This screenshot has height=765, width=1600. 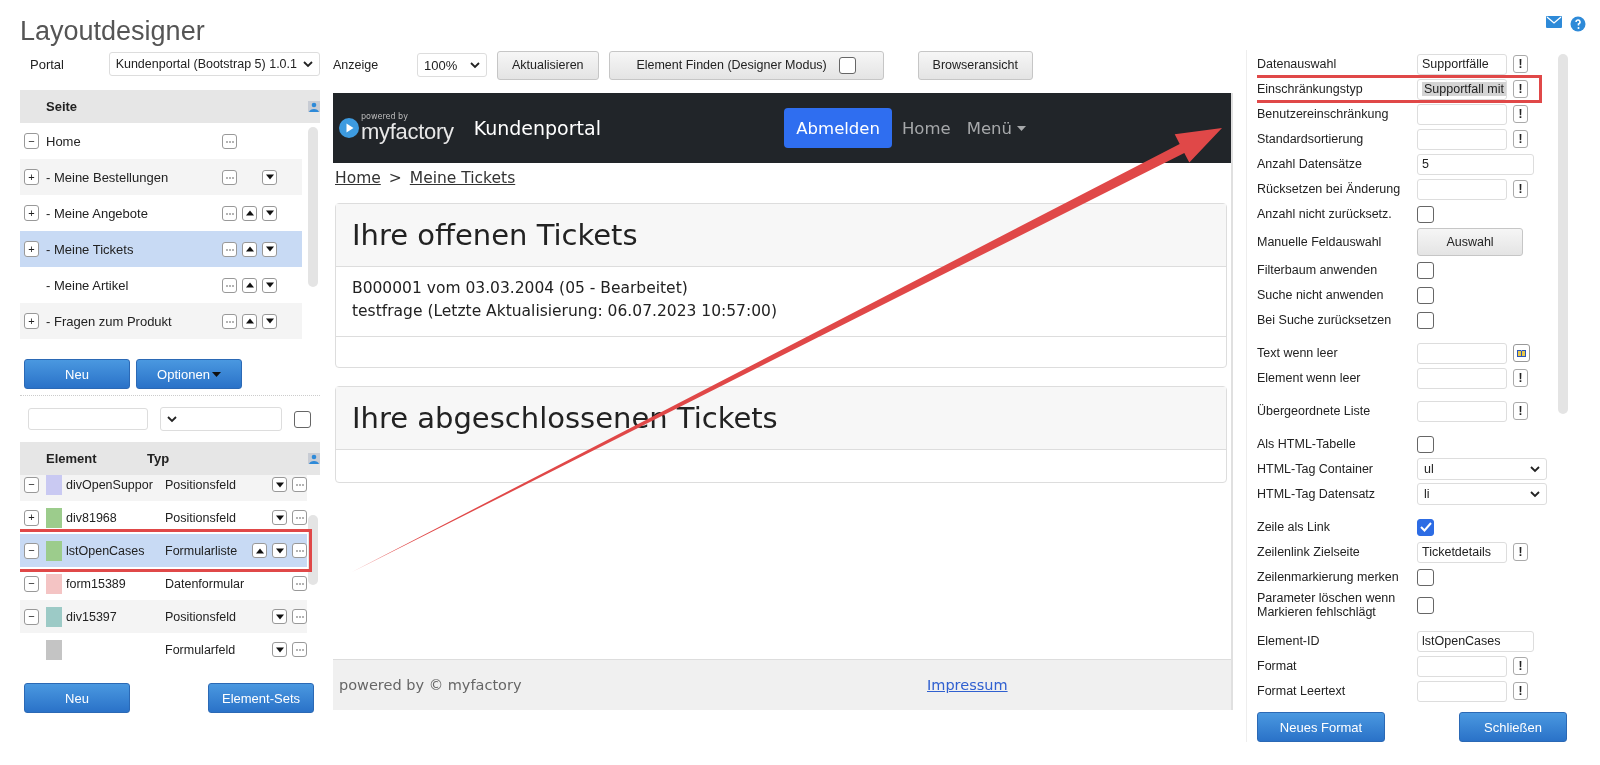 I want to click on element-sets-button: Element-Sets, so click(x=261, y=698).